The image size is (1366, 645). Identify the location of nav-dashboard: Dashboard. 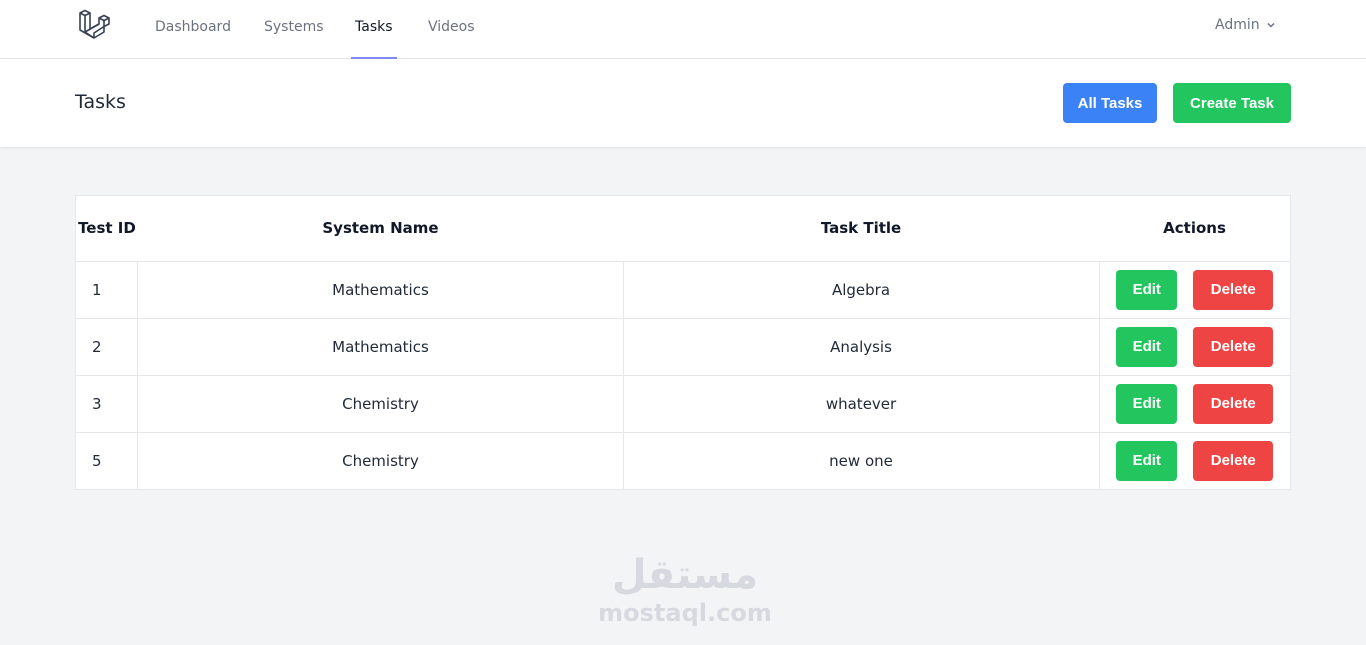
(193, 29).